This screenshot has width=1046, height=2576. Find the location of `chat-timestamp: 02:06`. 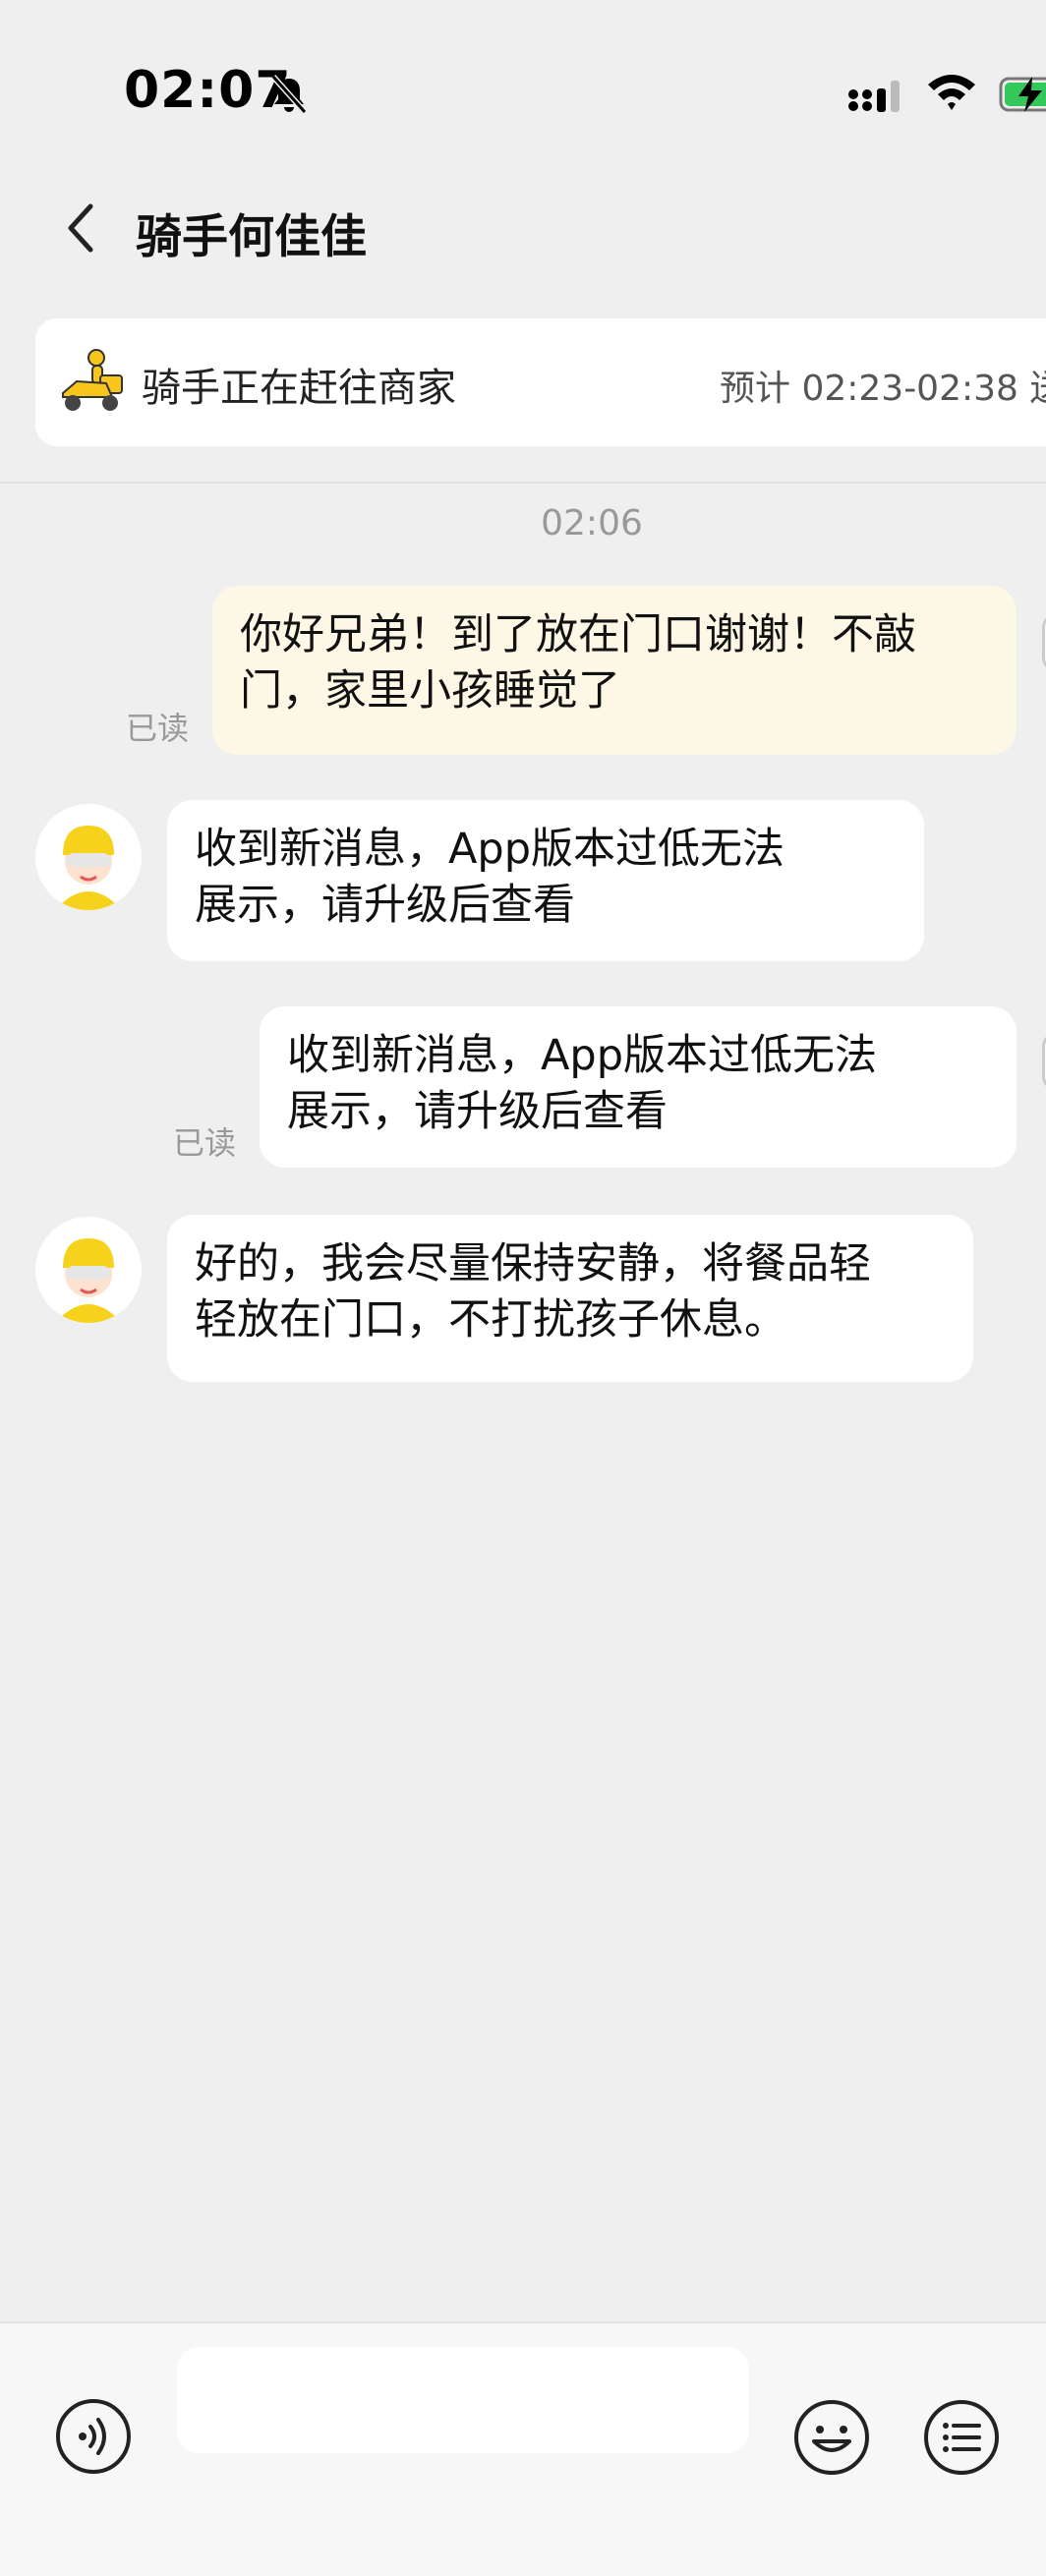

chat-timestamp: 02:06 is located at coordinates (592, 524).